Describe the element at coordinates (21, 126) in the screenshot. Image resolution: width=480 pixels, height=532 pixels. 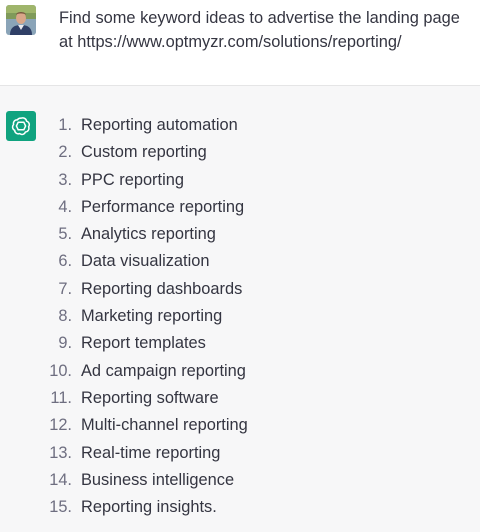
I see `openai-logo-icon` at that location.